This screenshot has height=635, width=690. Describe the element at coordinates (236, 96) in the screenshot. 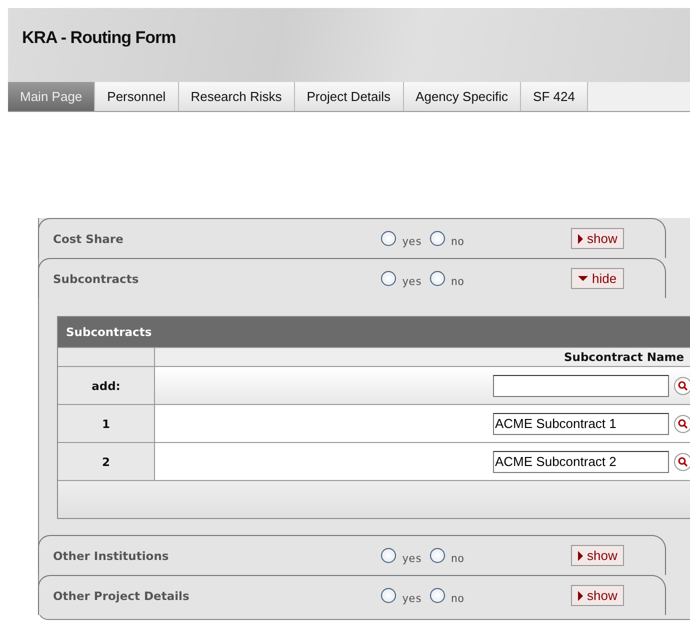

I see `tab: Research Risks` at that location.